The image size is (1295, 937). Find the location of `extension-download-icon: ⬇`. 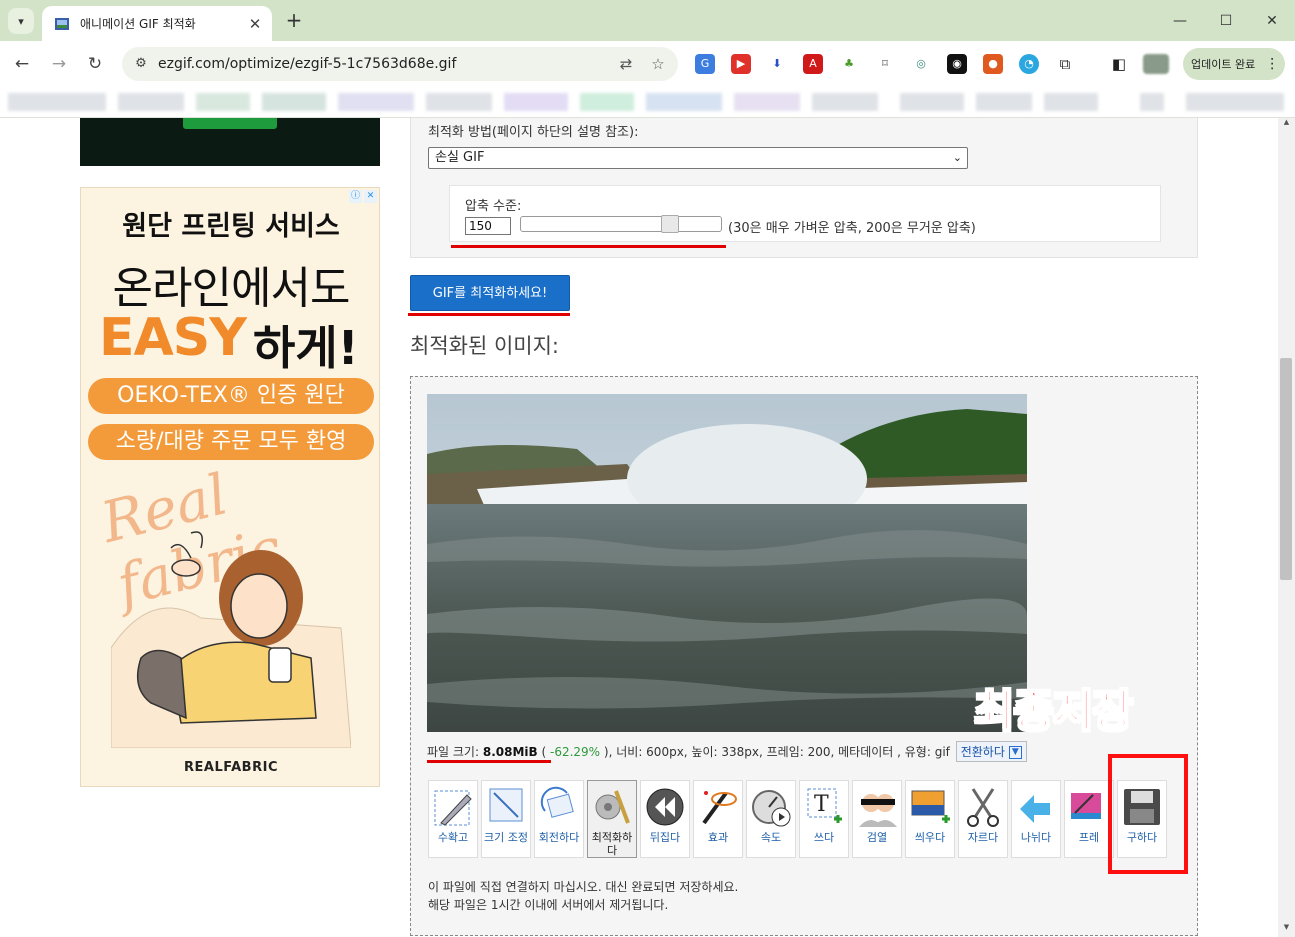

extension-download-icon: ⬇ is located at coordinates (777, 64).